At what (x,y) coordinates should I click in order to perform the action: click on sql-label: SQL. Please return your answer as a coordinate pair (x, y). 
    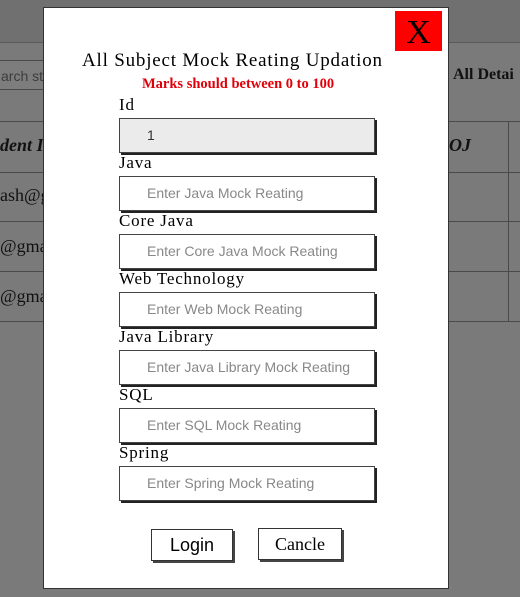
    Looking at the image, I should click on (136, 394).